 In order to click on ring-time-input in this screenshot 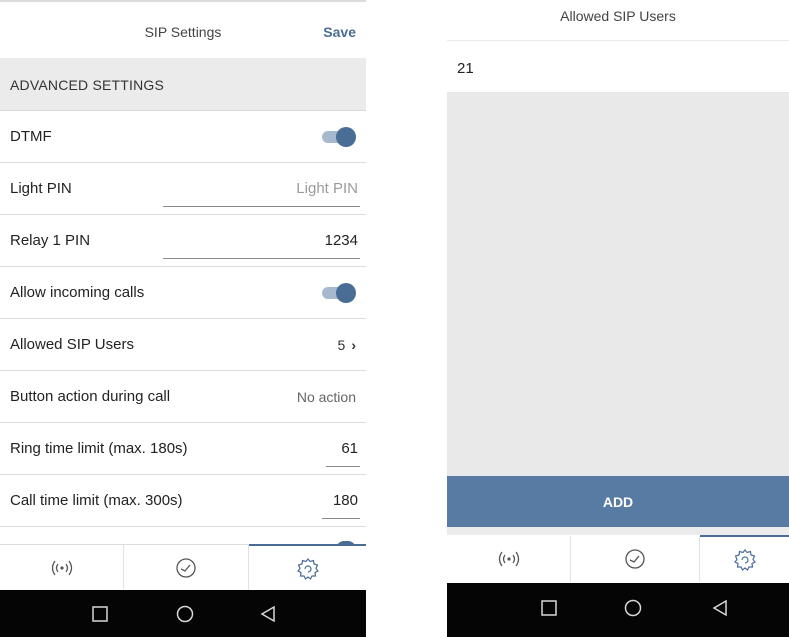, I will do `click(343, 449)`.